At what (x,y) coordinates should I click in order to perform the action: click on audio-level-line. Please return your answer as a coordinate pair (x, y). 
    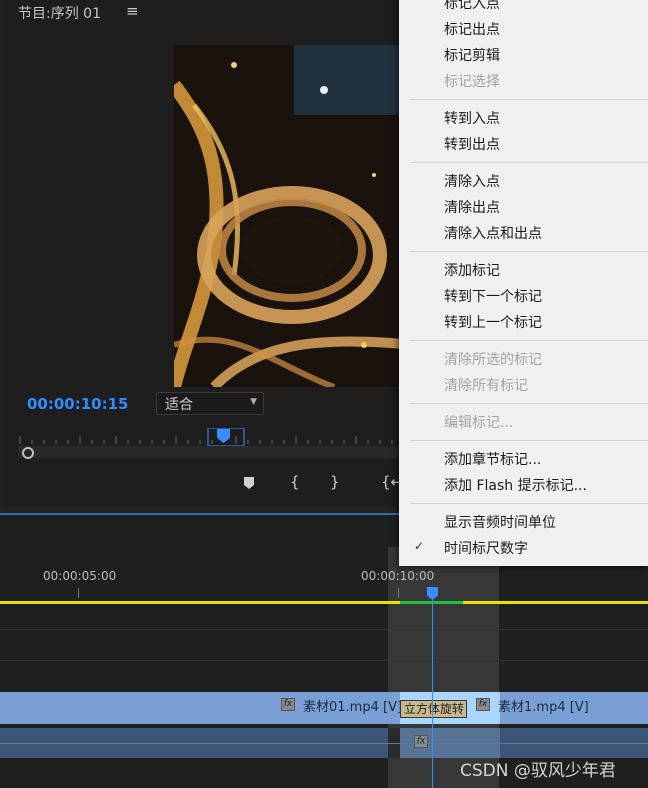
    Looking at the image, I should click on (324, 743).